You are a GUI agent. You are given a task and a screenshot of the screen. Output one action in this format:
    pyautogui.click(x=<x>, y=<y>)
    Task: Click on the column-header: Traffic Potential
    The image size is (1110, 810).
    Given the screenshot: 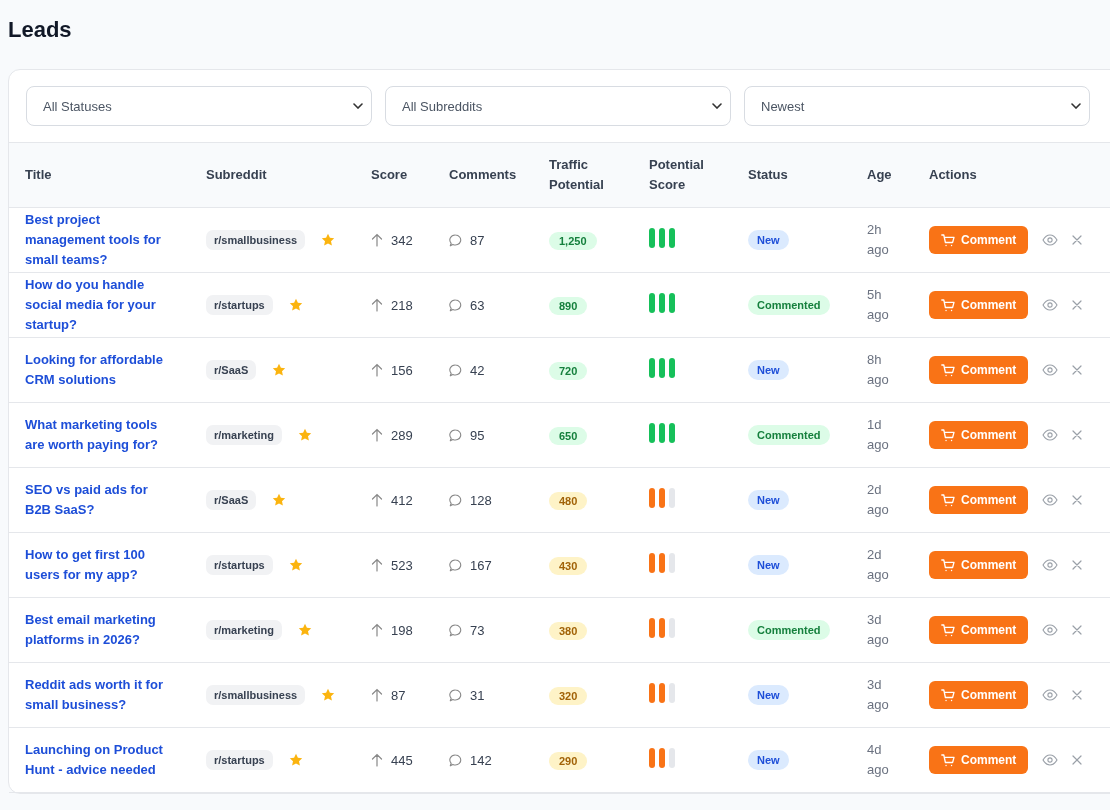 What is the action you would take?
    pyautogui.click(x=577, y=175)
    